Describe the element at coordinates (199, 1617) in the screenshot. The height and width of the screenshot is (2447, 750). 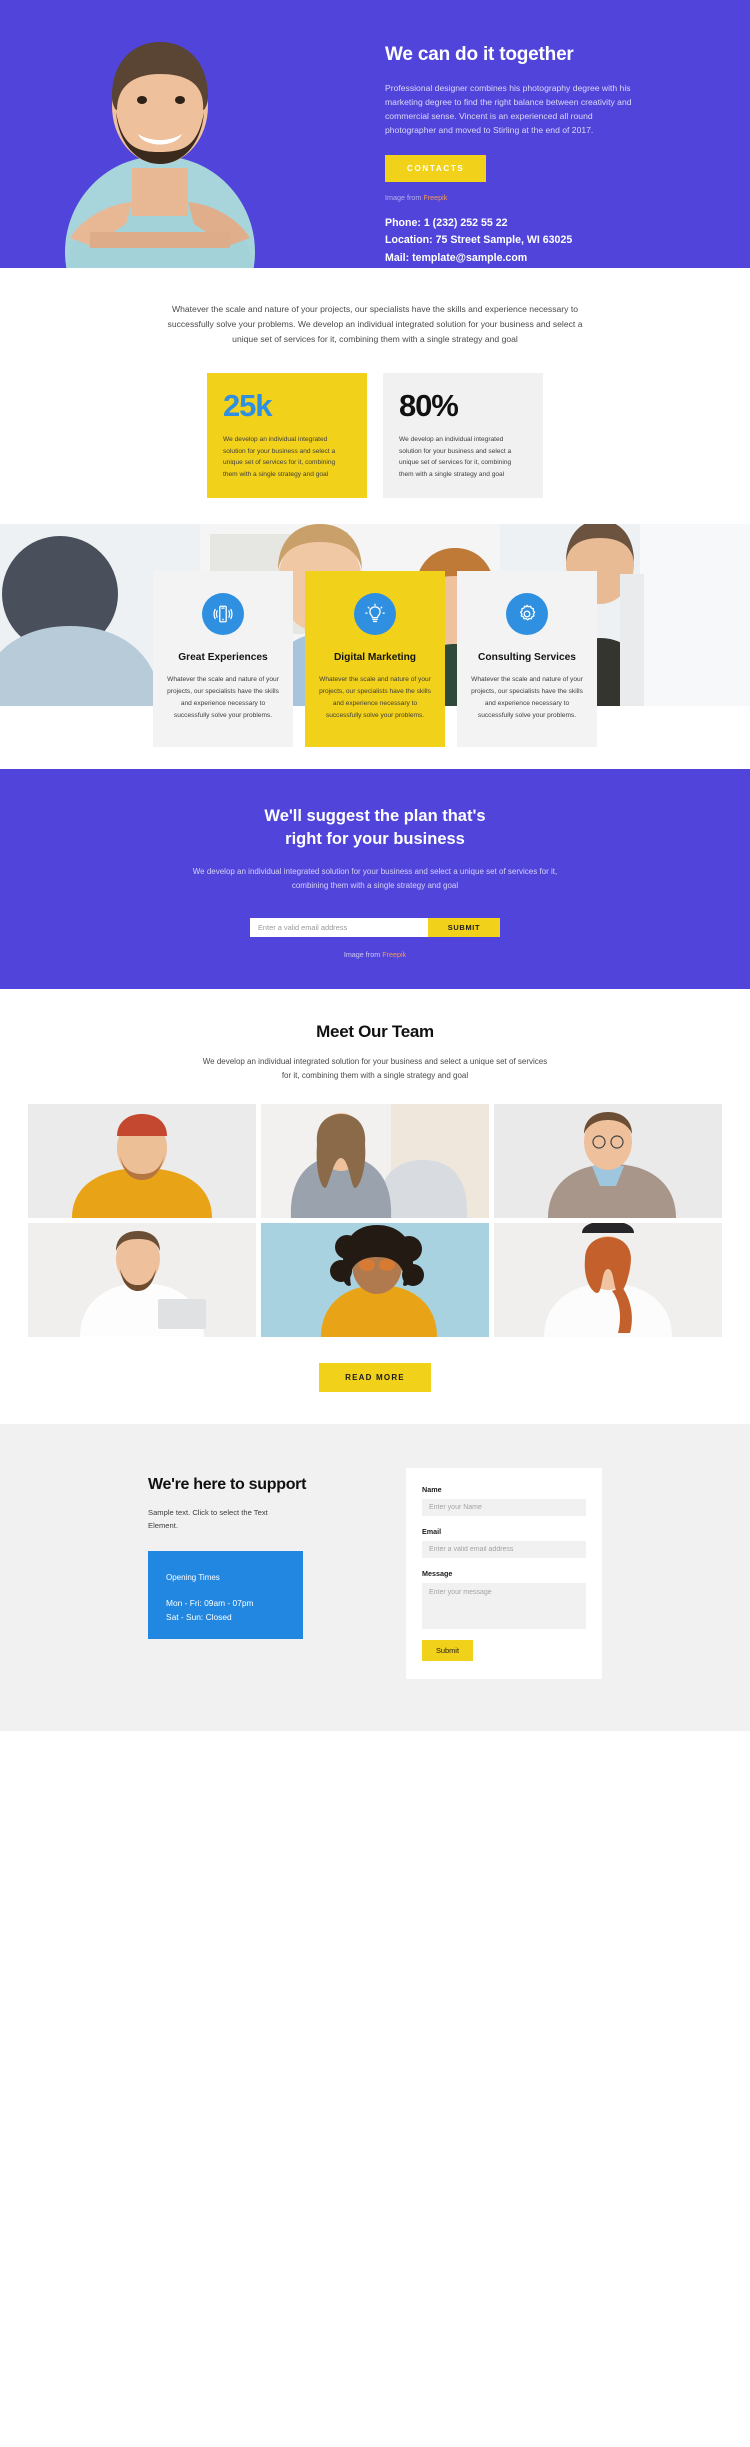
I see `opening-times-weekend: Sat - Sun: Closed` at that location.